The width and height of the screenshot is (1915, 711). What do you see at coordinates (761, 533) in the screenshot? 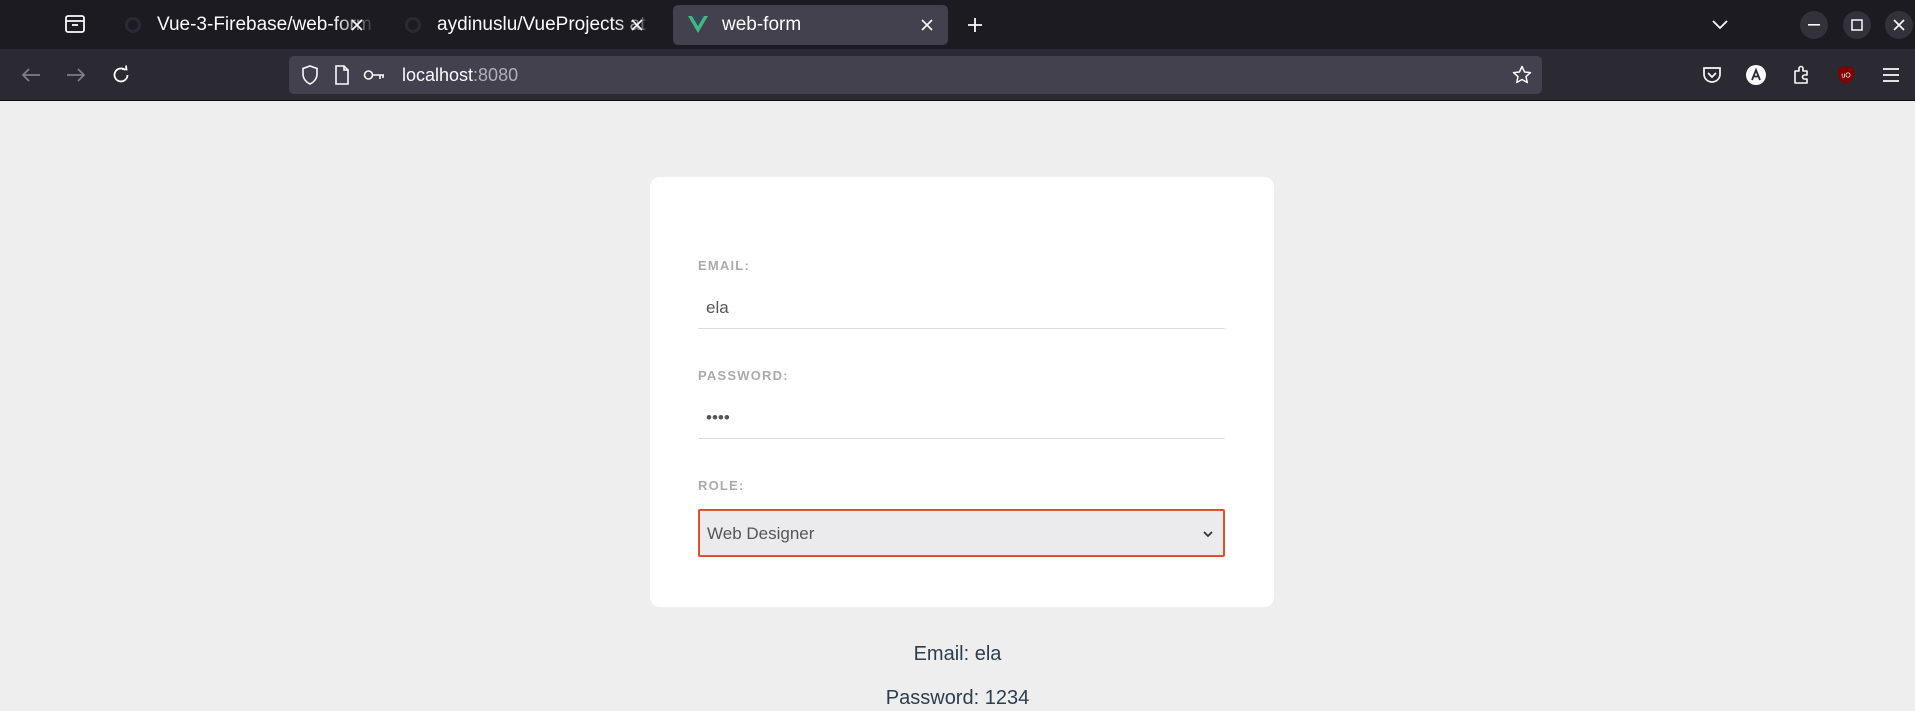
I see `role-select-value: Web Designer` at bounding box center [761, 533].